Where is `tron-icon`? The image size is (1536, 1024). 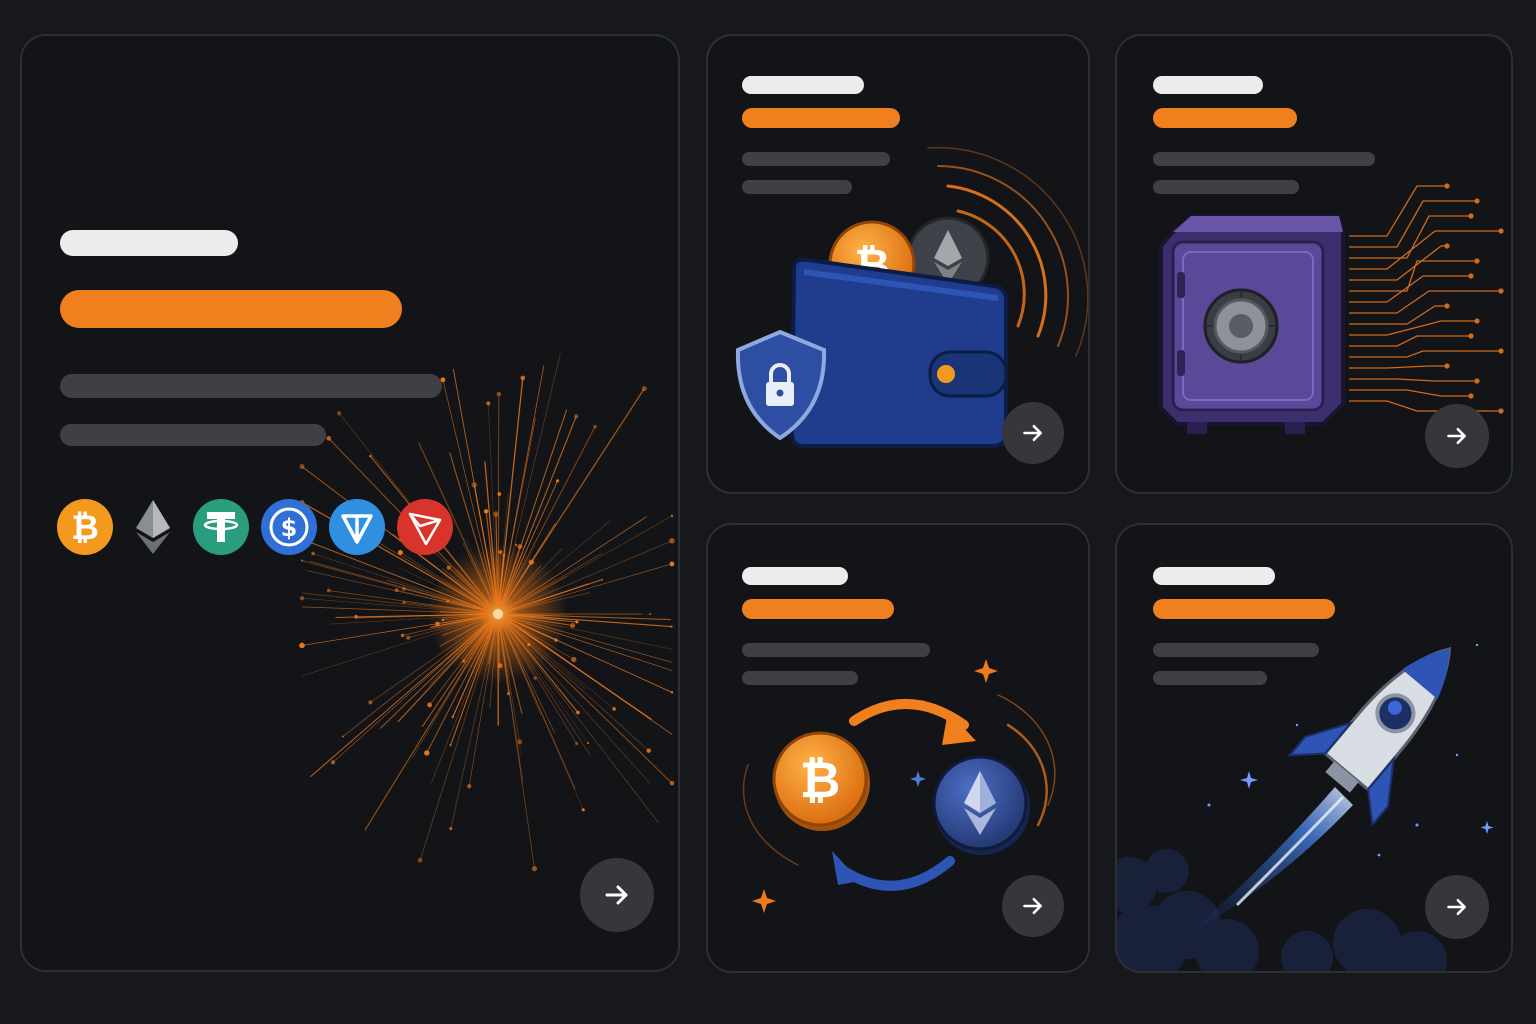
tron-icon is located at coordinates (425, 527).